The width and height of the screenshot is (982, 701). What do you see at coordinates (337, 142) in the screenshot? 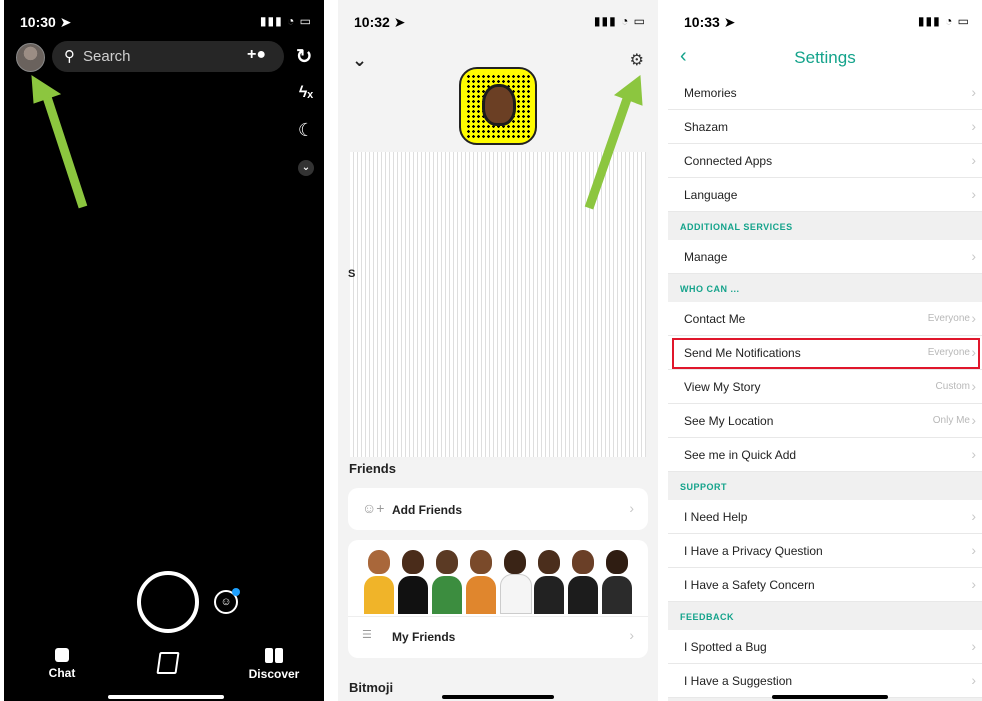
I see `pointer-arrows` at bounding box center [337, 142].